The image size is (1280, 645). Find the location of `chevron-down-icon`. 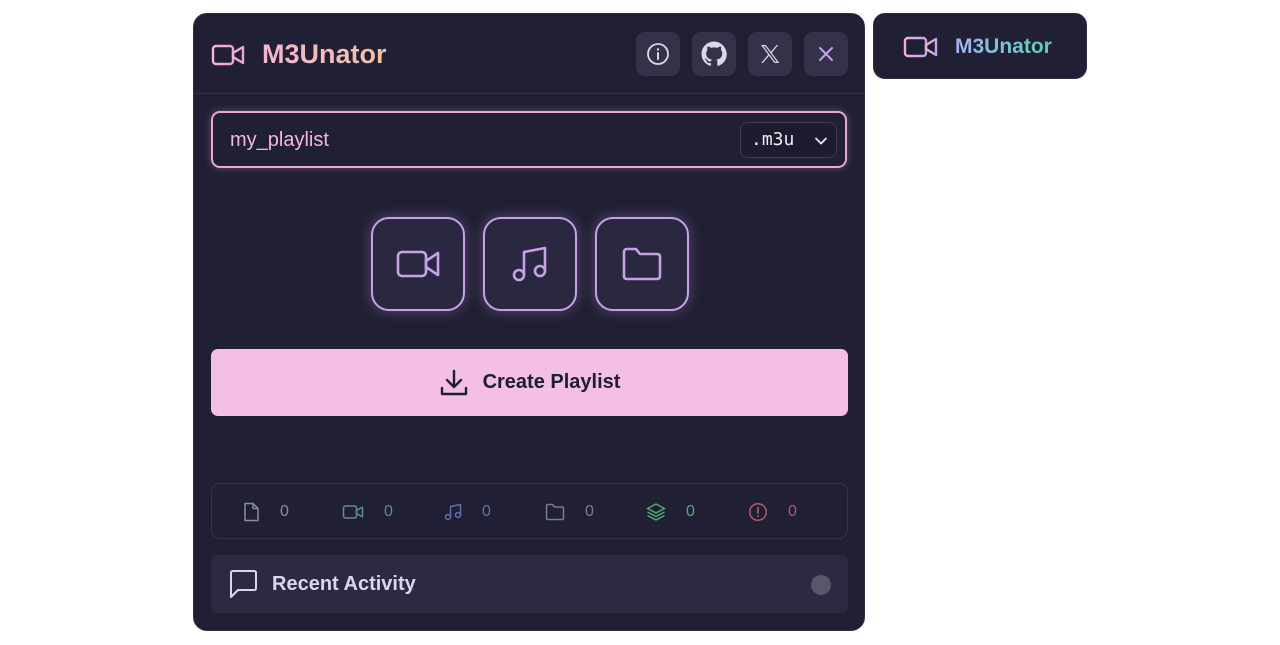

chevron-down-icon is located at coordinates (821, 141).